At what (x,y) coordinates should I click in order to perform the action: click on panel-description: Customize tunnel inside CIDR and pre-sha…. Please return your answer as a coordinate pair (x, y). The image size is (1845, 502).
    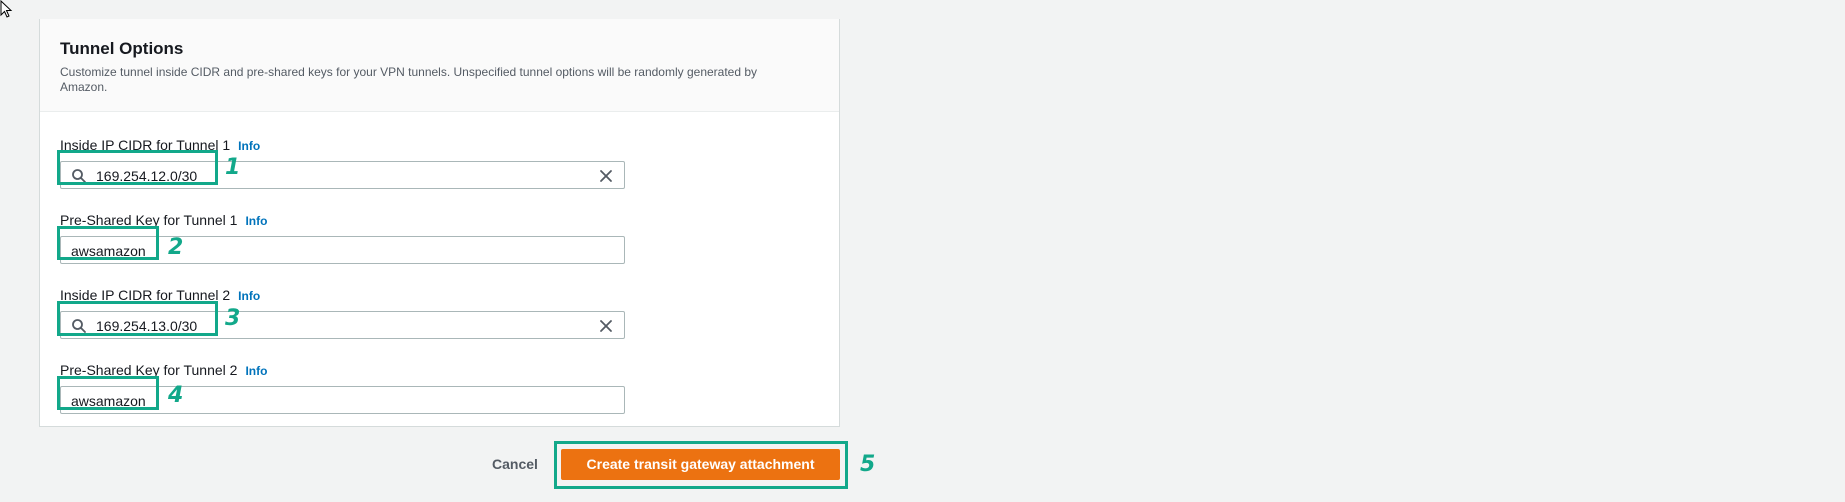
    Looking at the image, I should click on (409, 79).